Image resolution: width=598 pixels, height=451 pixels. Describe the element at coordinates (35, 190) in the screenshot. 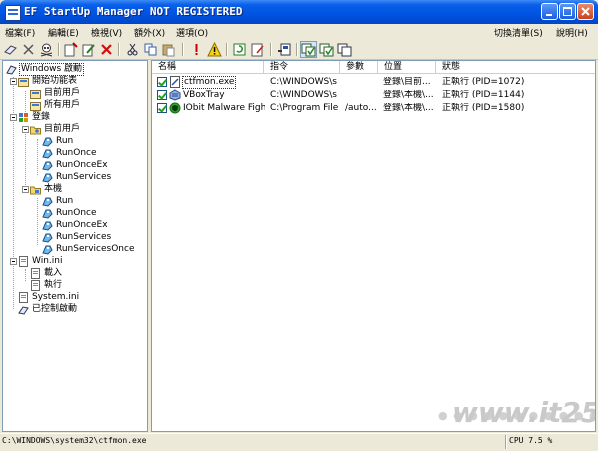

I see `machine-folder-icon` at that location.